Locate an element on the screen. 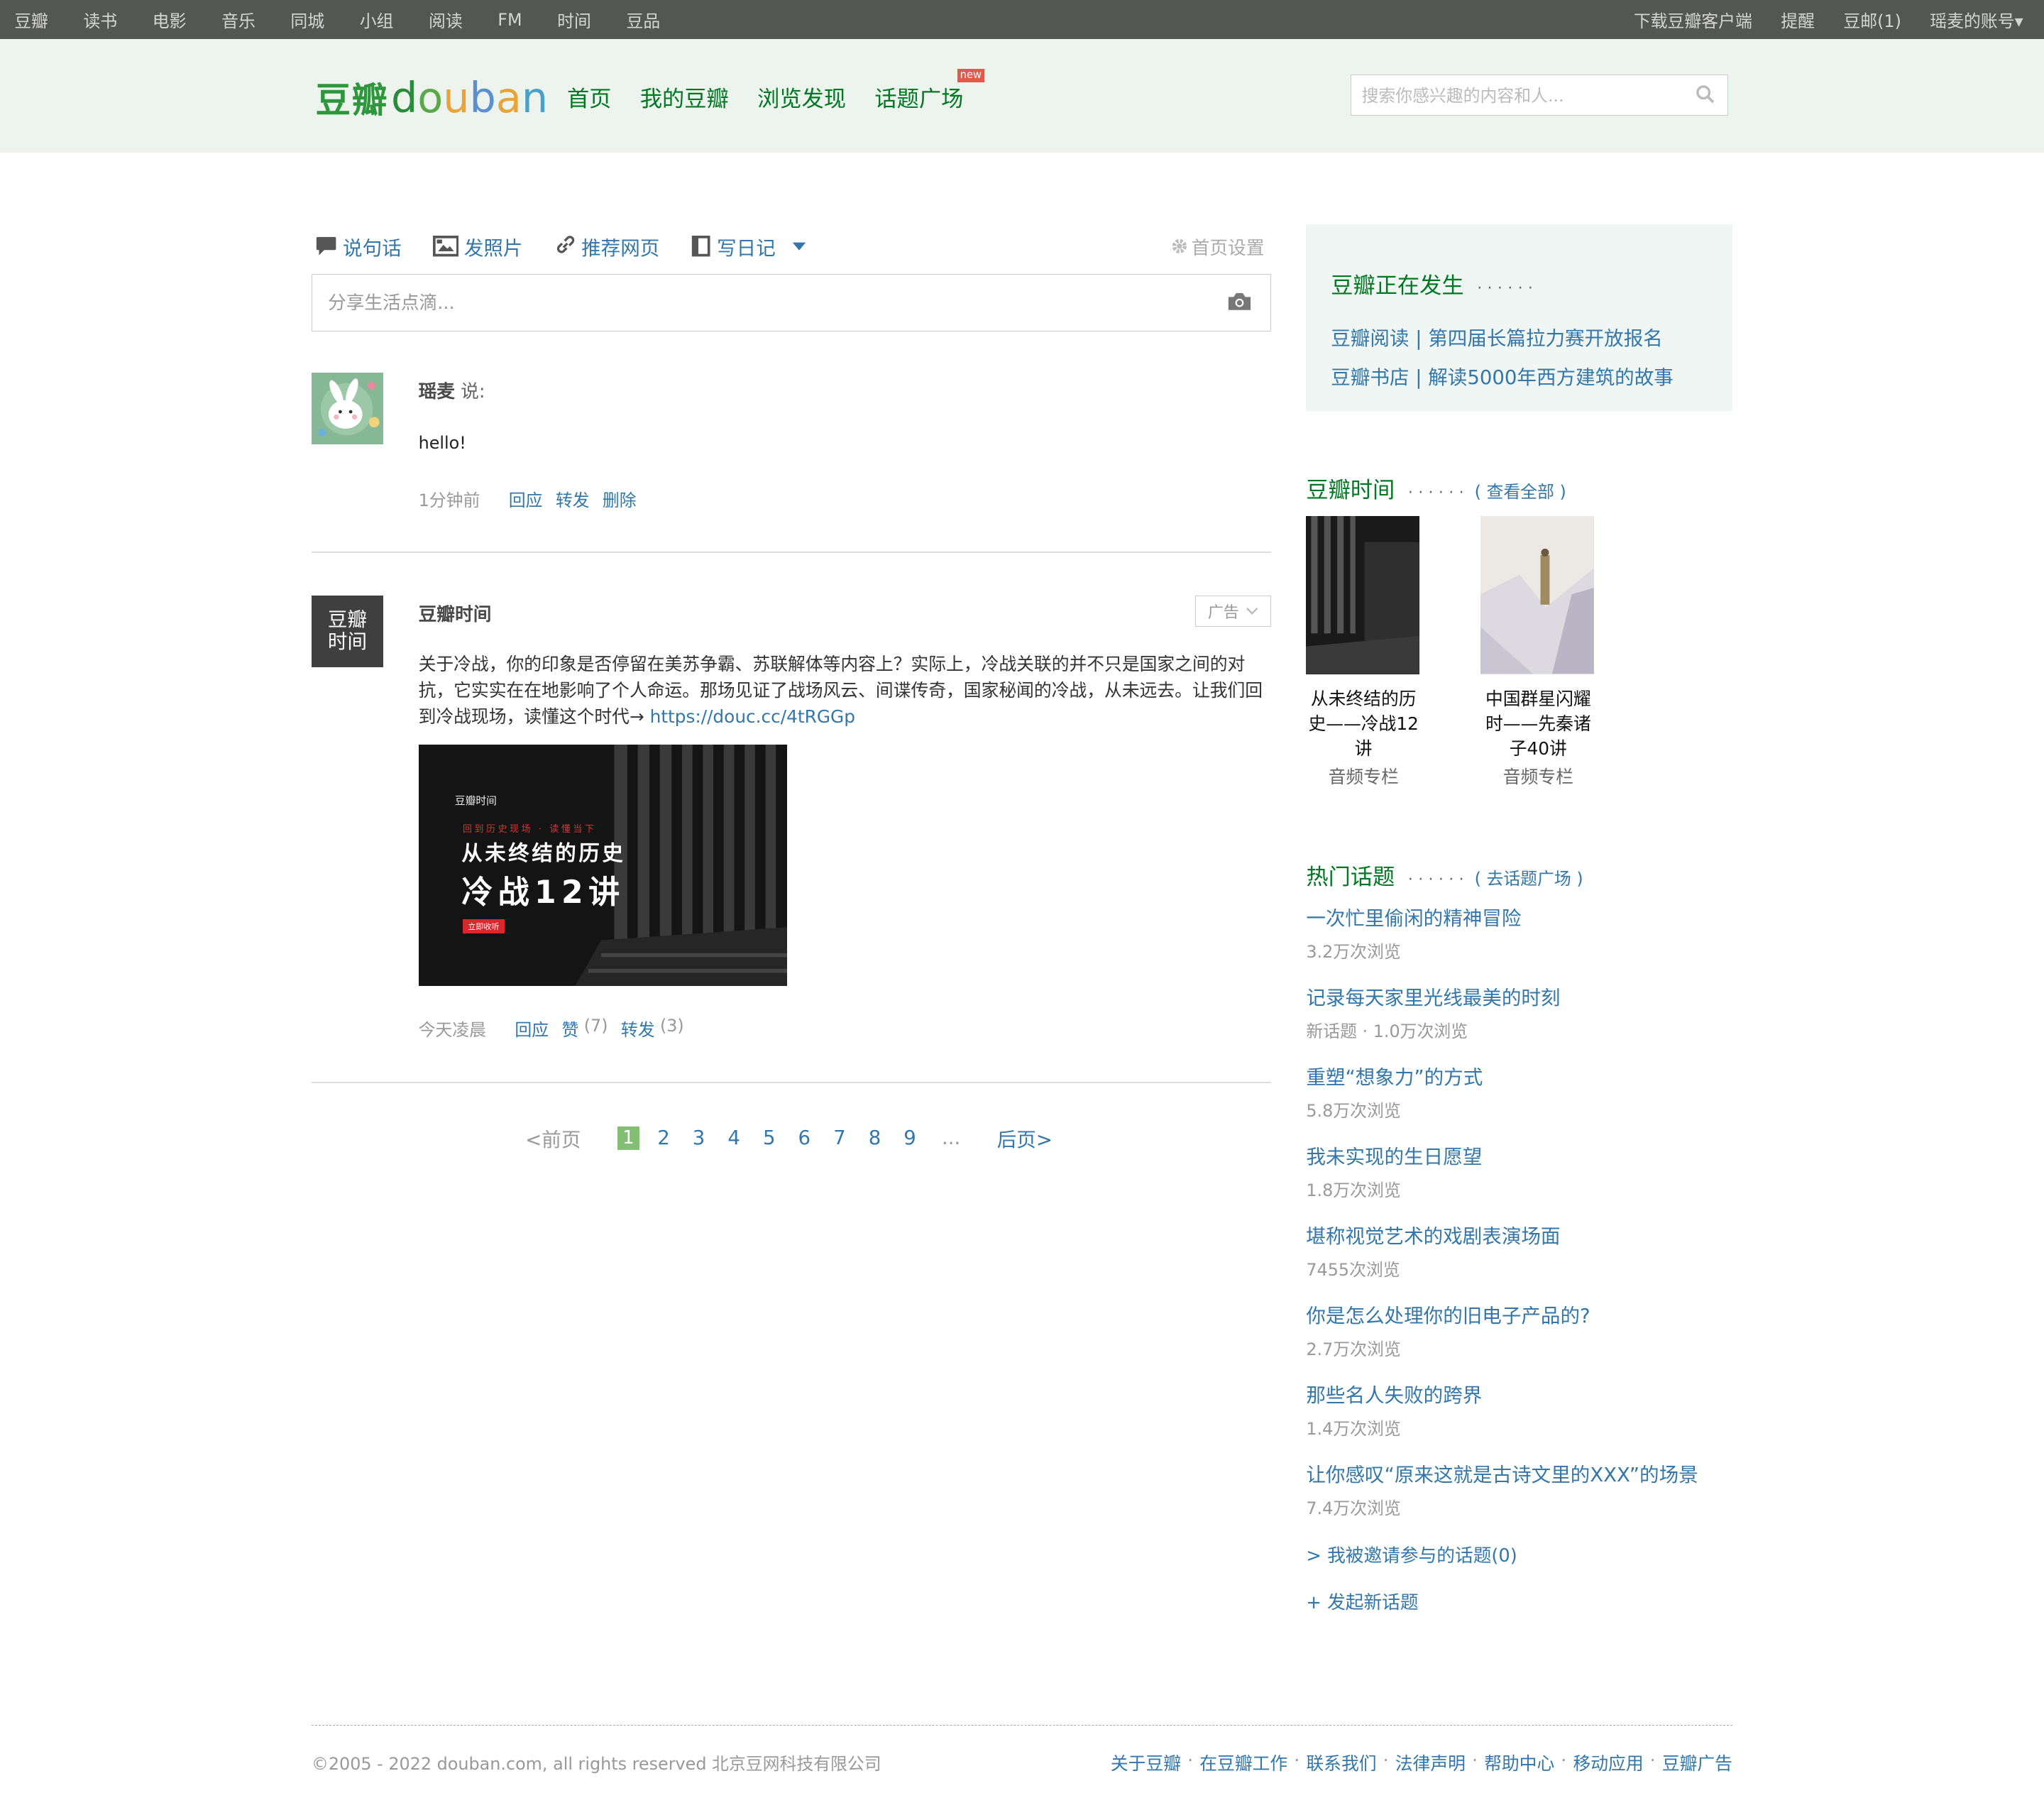 The width and height of the screenshot is (2044, 1820). douban-logo: 豆瓣 douban is located at coordinates (431, 97).